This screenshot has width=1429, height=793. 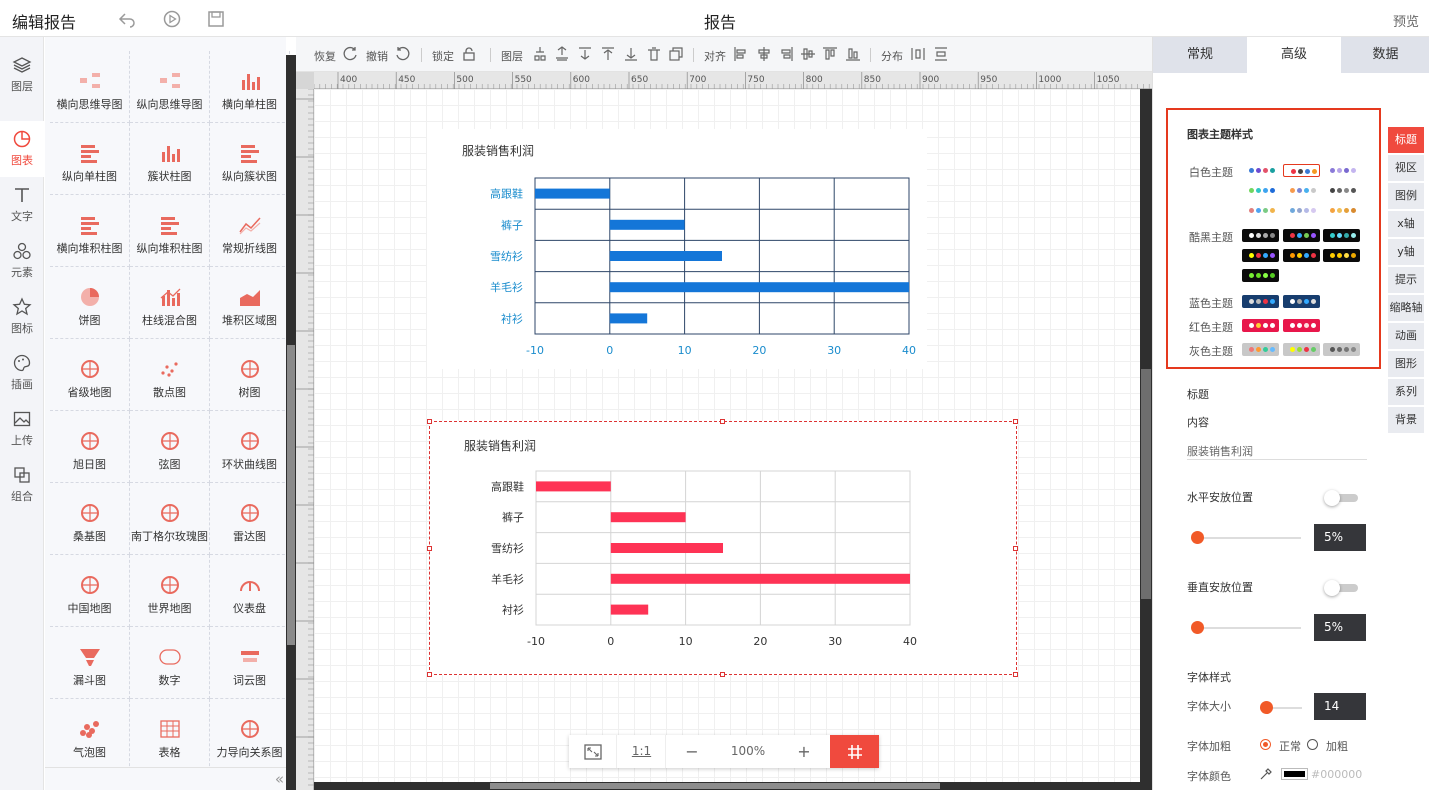 I want to click on palette-item-16: 旭日图, so click(x=90, y=447).